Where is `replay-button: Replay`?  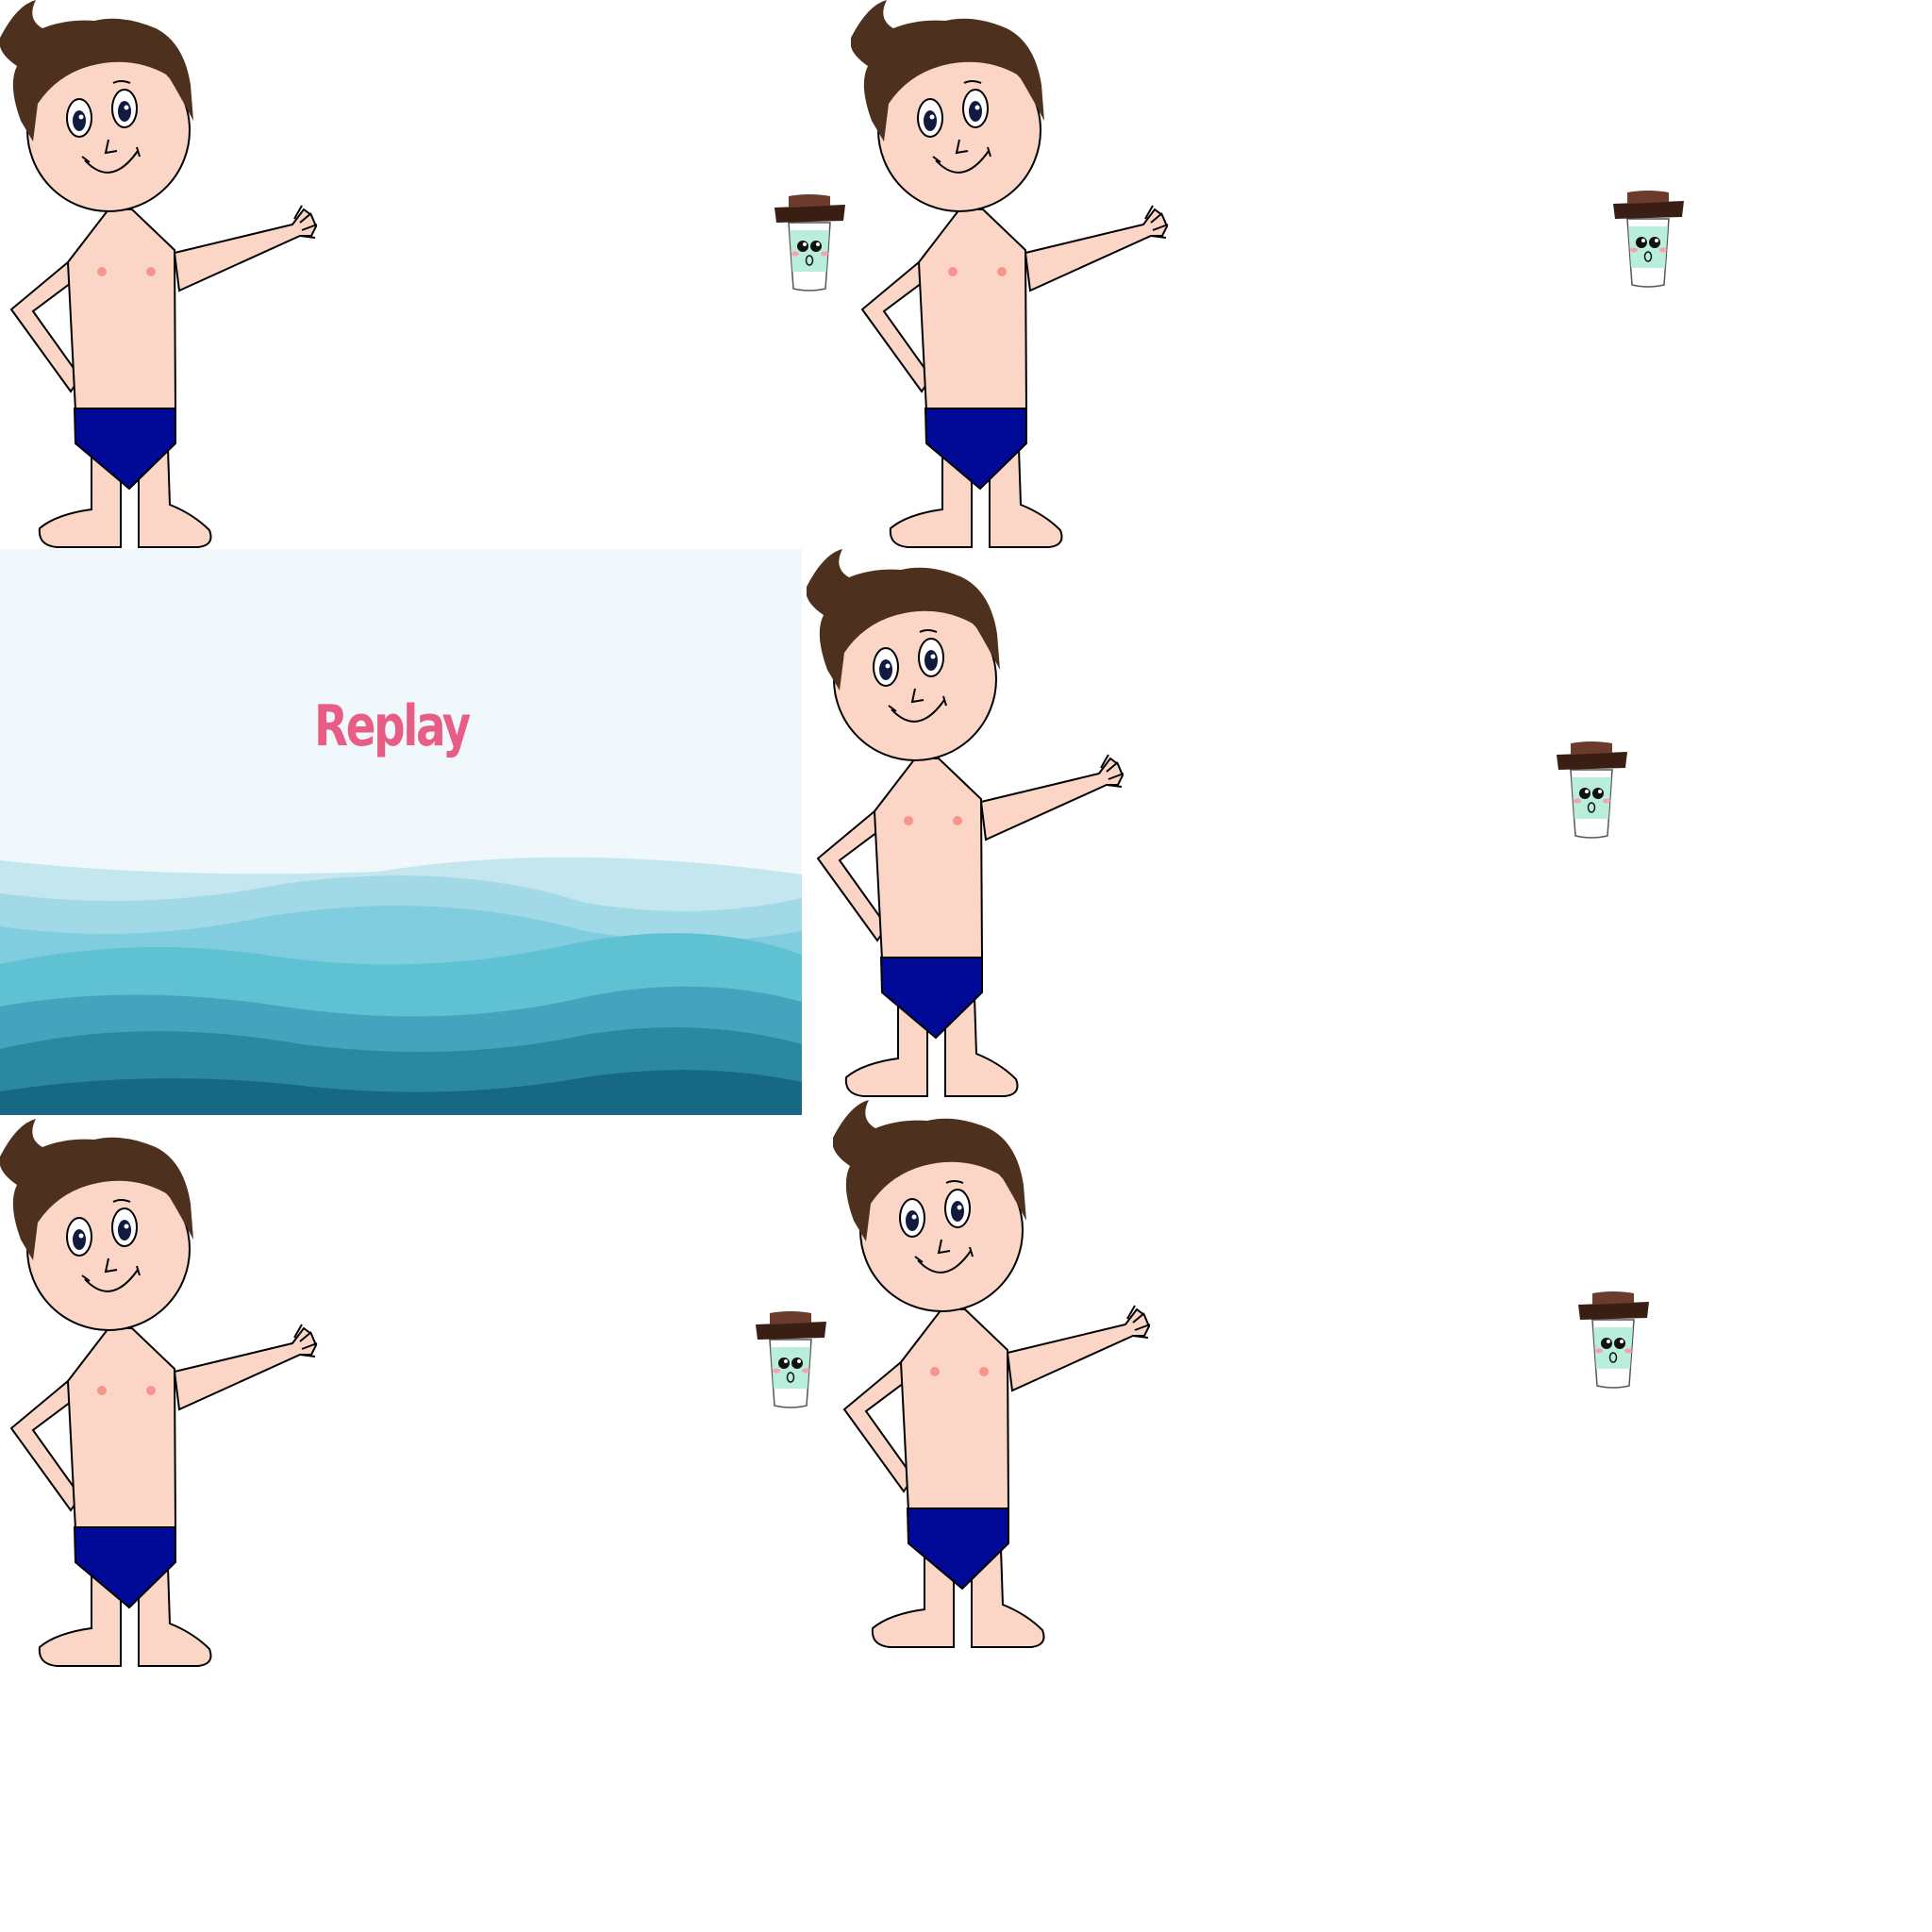
replay-button: Replay is located at coordinates (391, 726).